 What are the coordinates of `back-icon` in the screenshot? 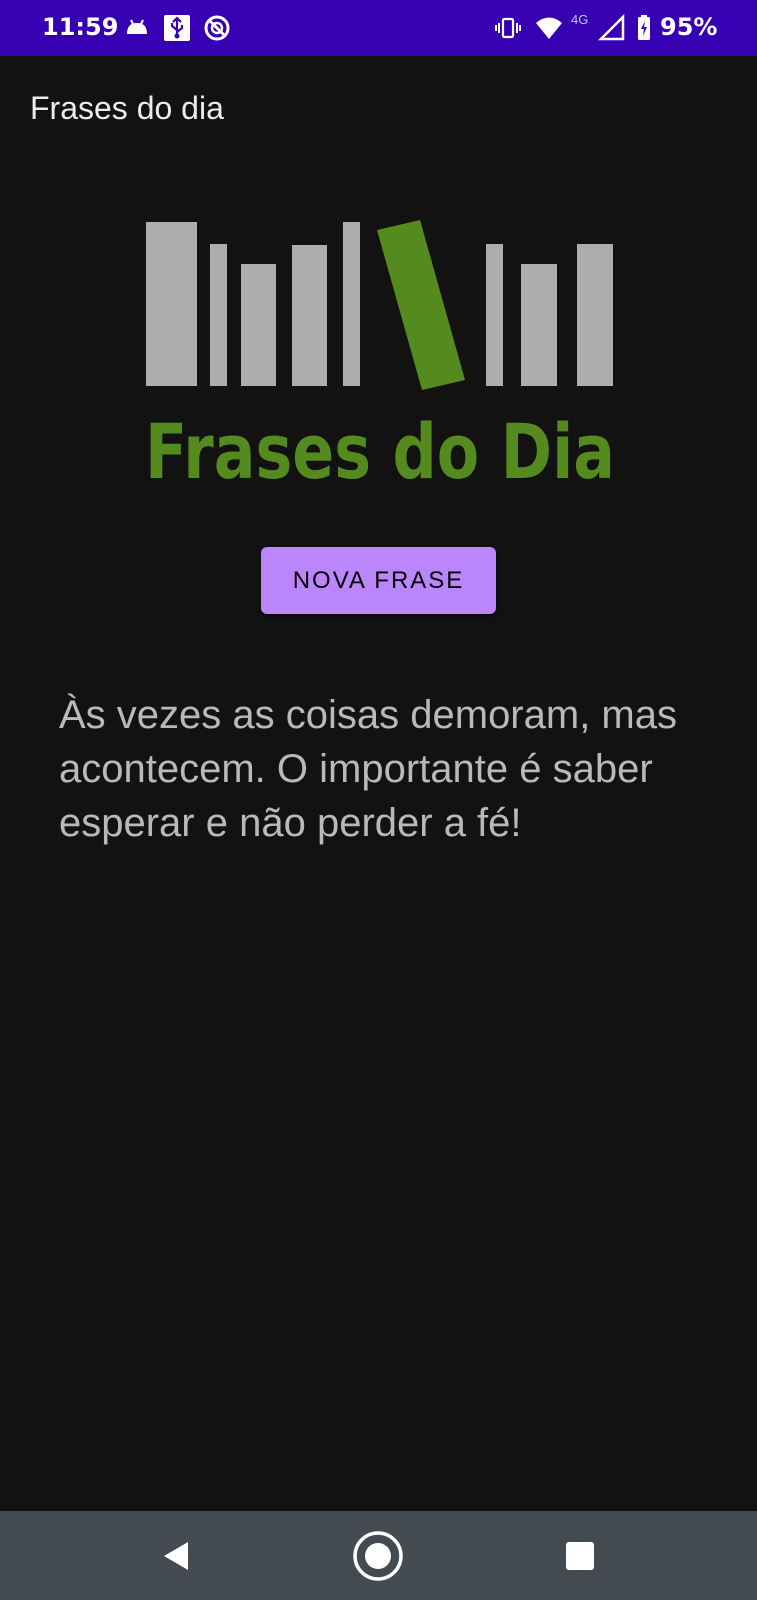 It's located at (176, 1556).